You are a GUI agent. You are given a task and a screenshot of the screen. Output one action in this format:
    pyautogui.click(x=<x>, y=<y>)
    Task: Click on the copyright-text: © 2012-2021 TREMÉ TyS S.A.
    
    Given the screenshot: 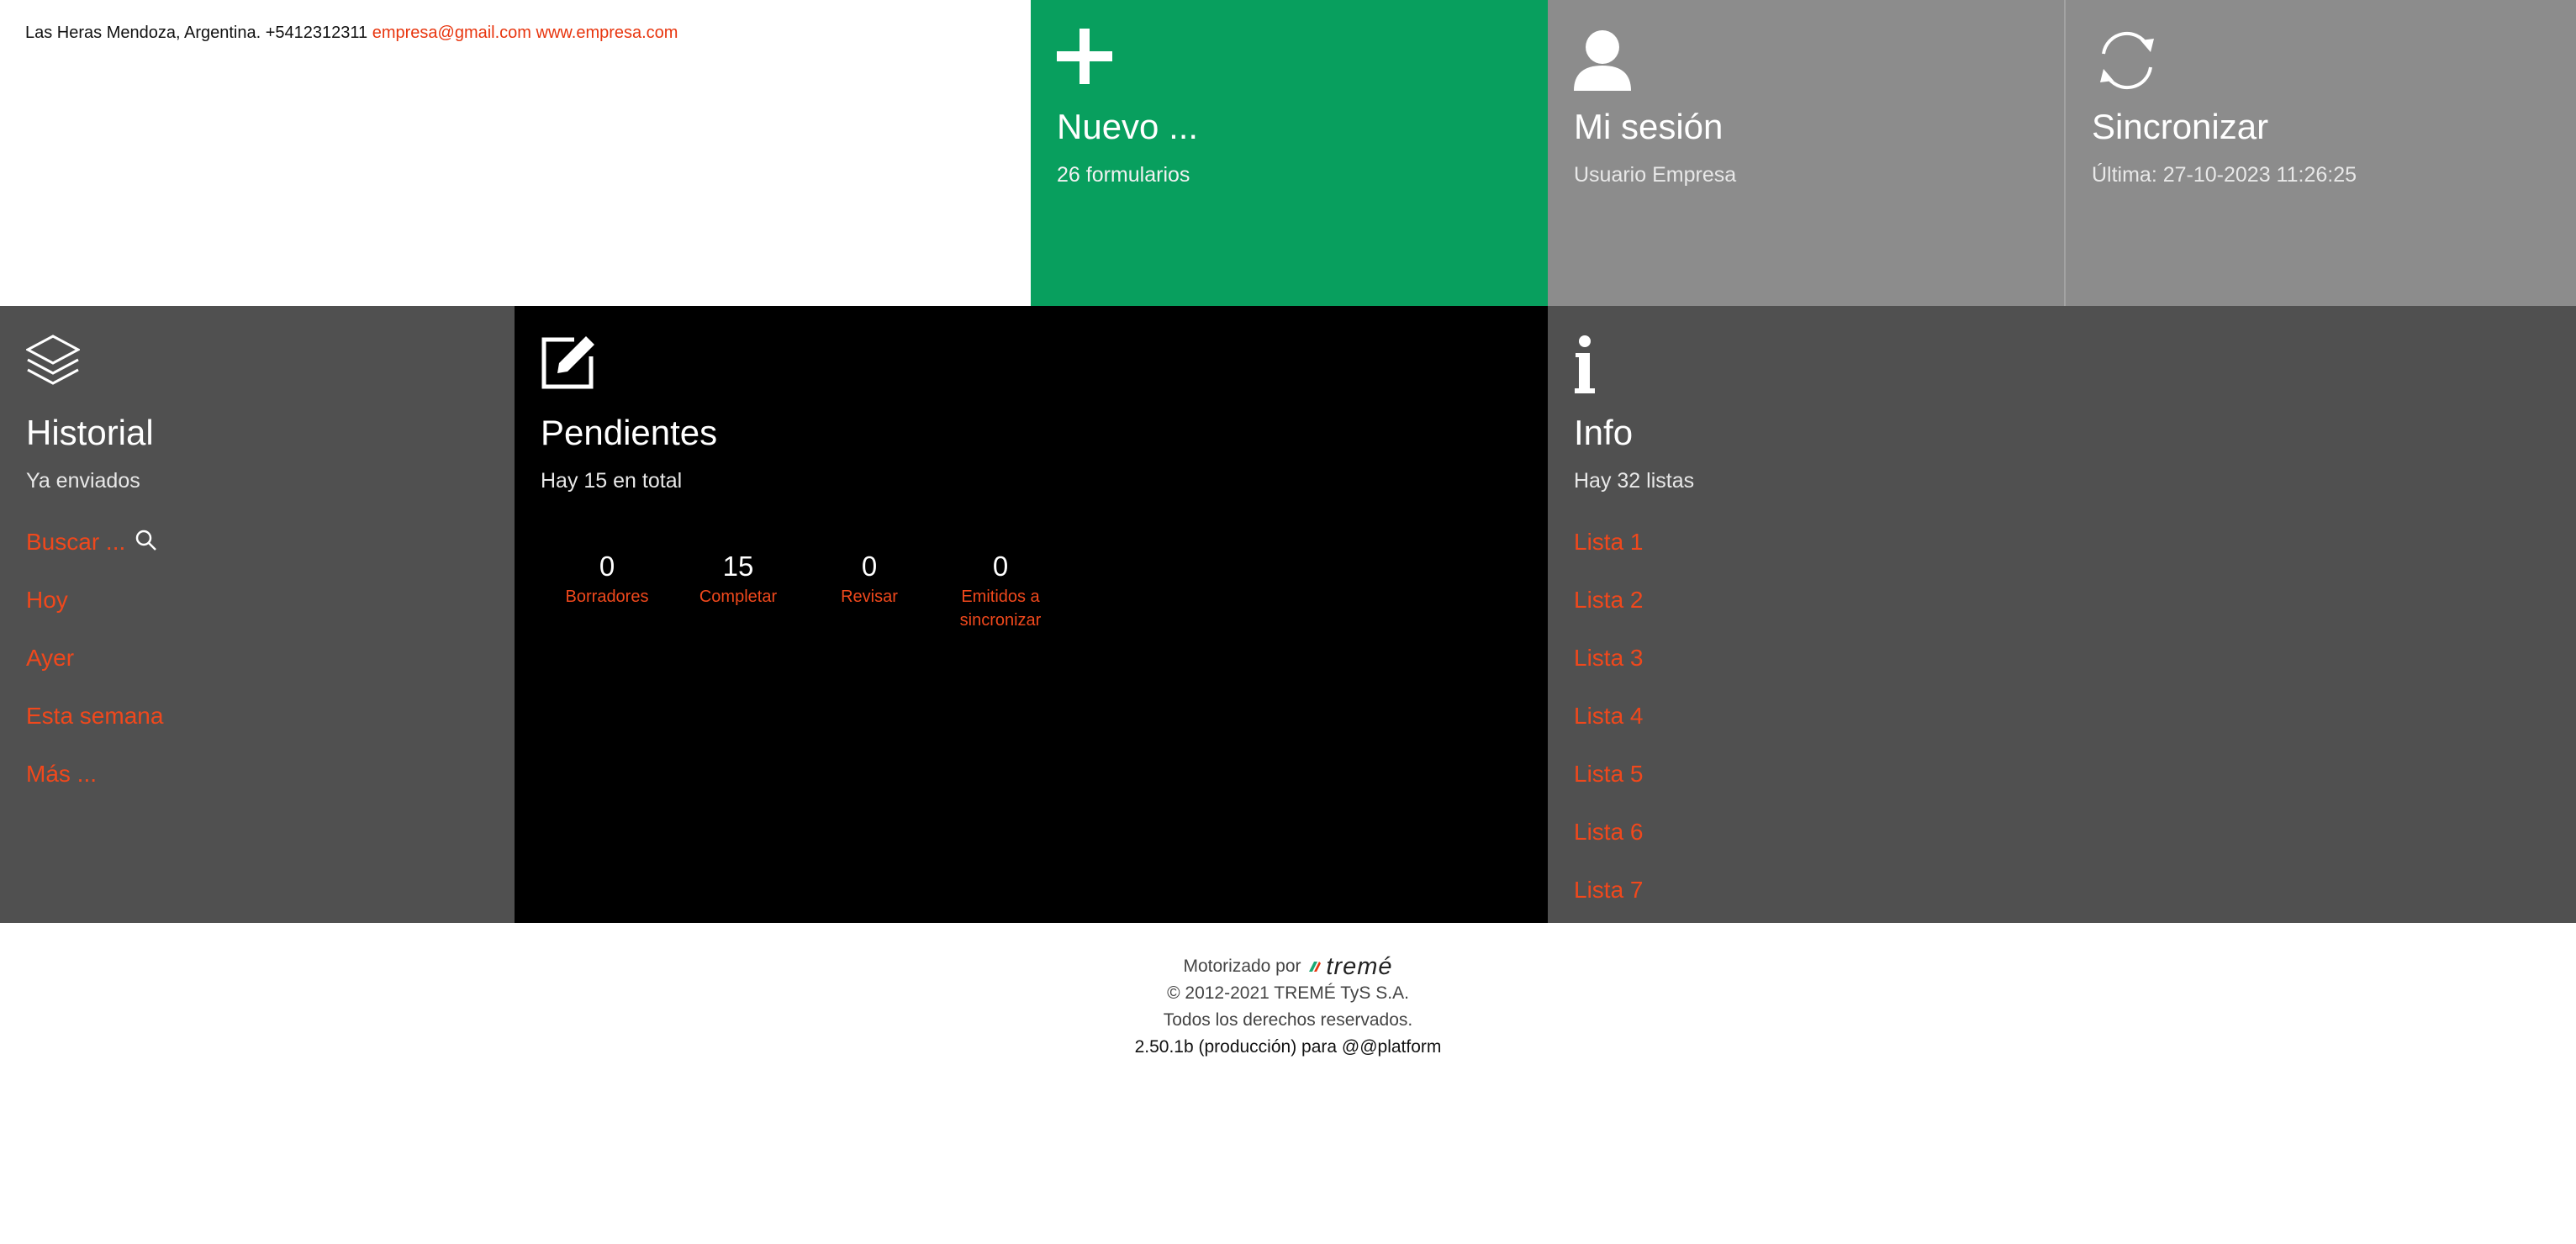 What is the action you would take?
    pyautogui.click(x=1288, y=993)
    